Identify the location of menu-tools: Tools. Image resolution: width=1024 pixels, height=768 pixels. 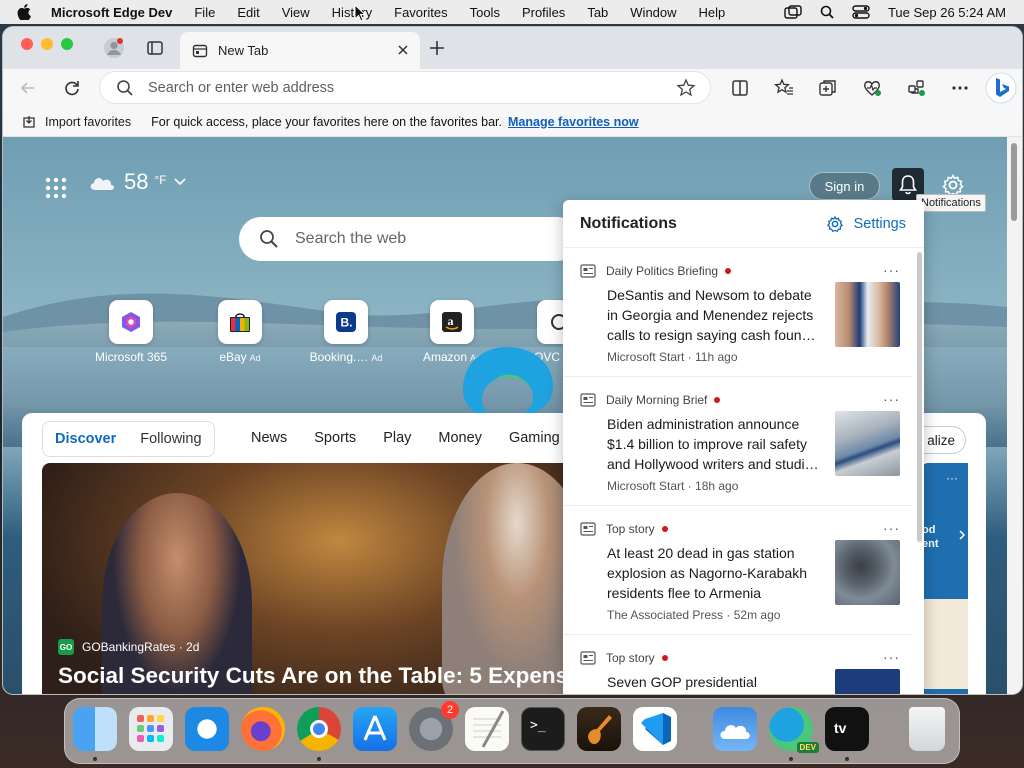
(485, 12).